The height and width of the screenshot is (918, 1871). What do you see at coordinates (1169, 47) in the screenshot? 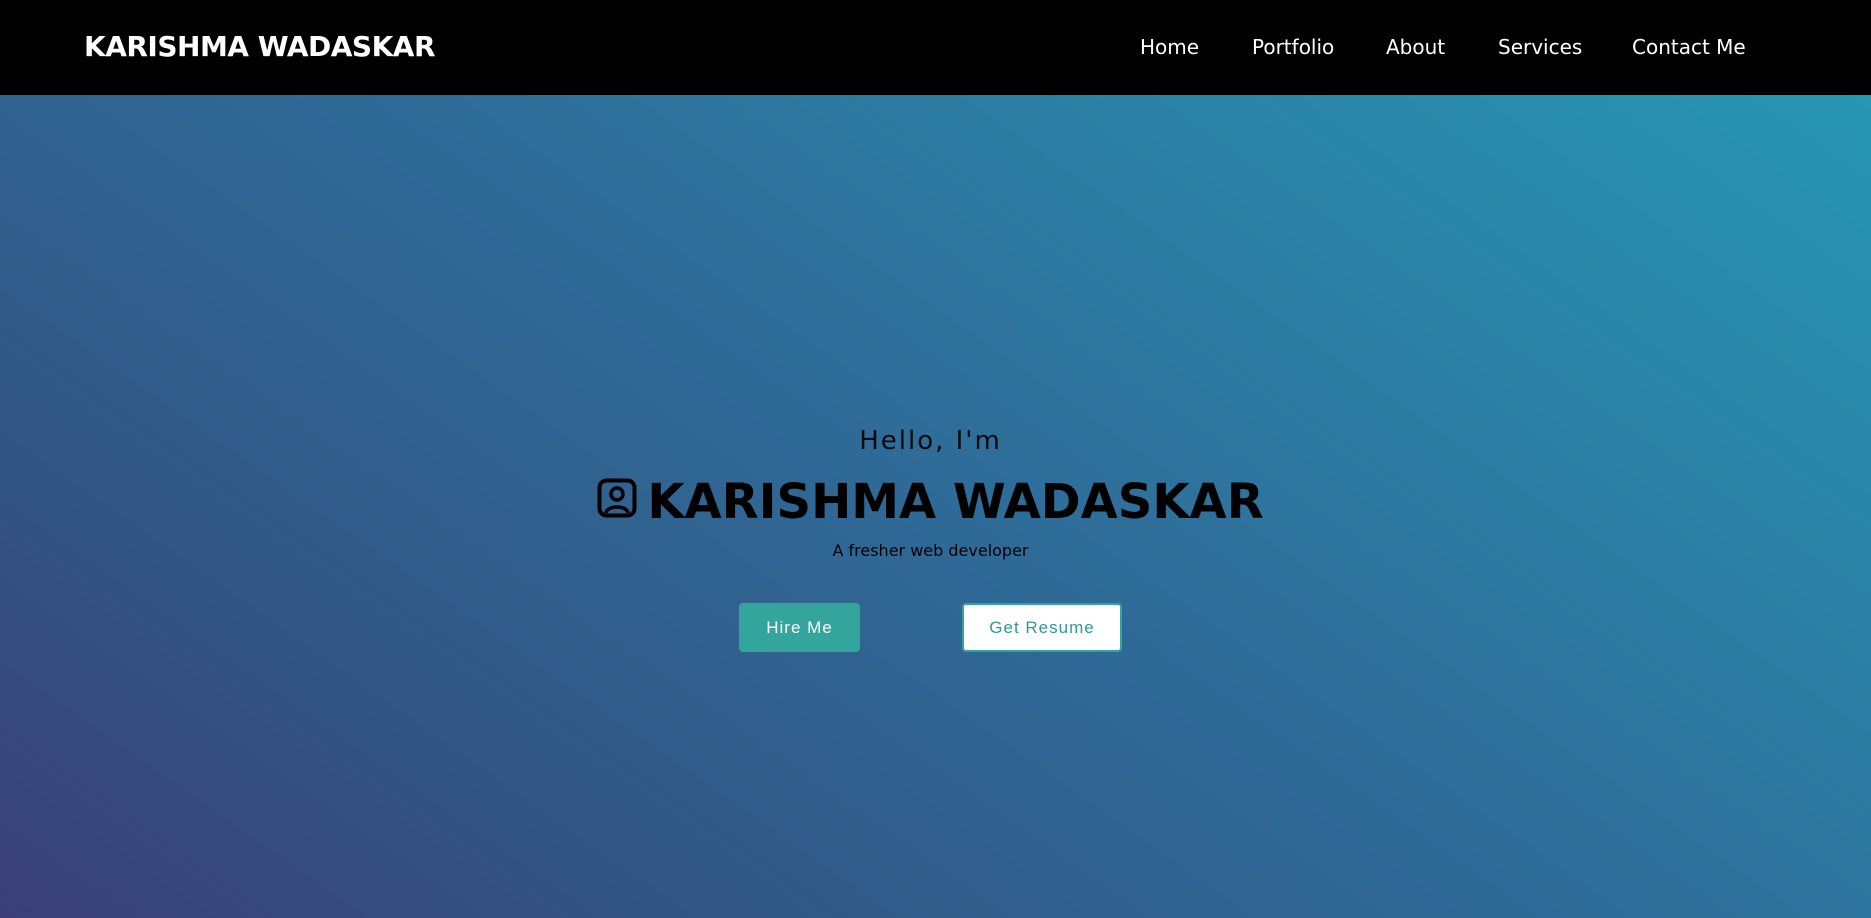
I see `nav-link-home: Home` at bounding box center [1169, 47].